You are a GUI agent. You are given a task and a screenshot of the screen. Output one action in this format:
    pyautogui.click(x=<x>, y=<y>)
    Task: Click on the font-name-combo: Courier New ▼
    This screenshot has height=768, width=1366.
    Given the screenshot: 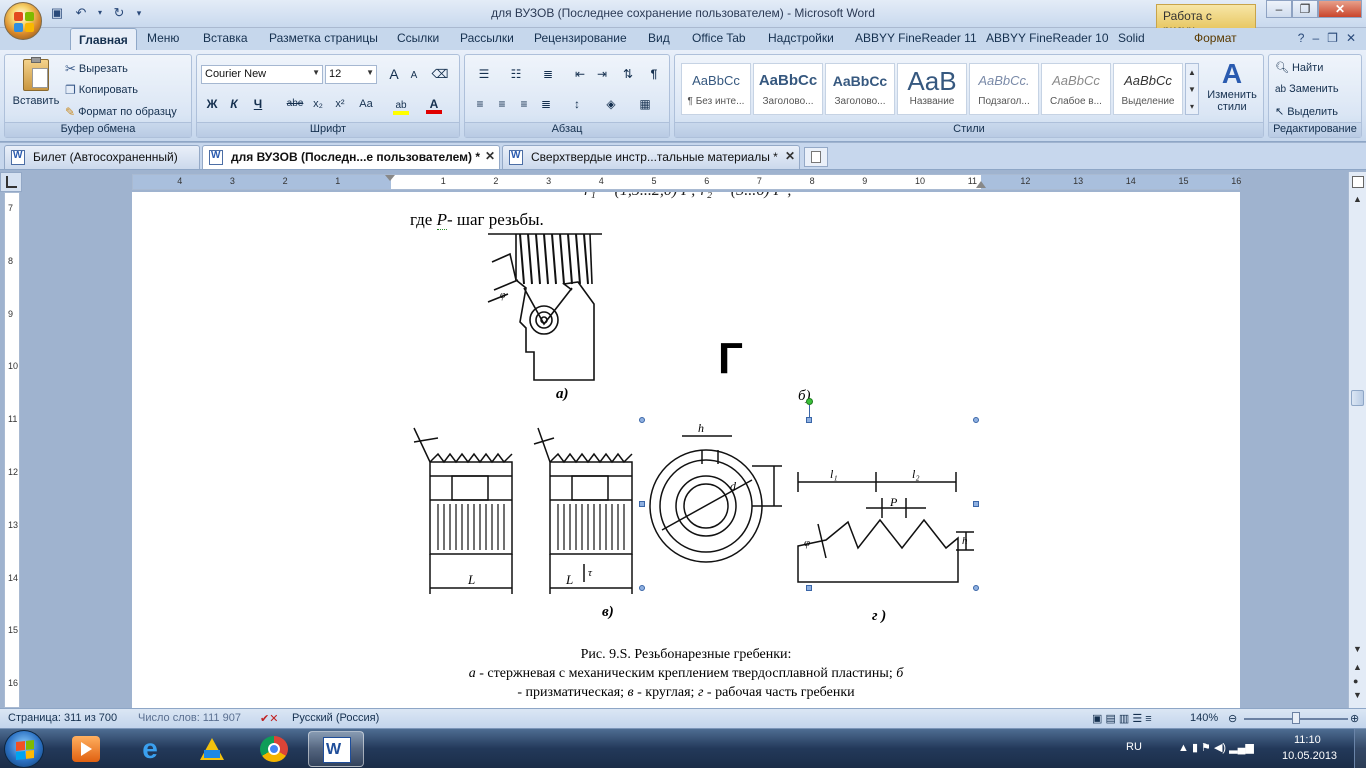 What is the action you would take?
    pyautogui.click(x=262, y=74)
    